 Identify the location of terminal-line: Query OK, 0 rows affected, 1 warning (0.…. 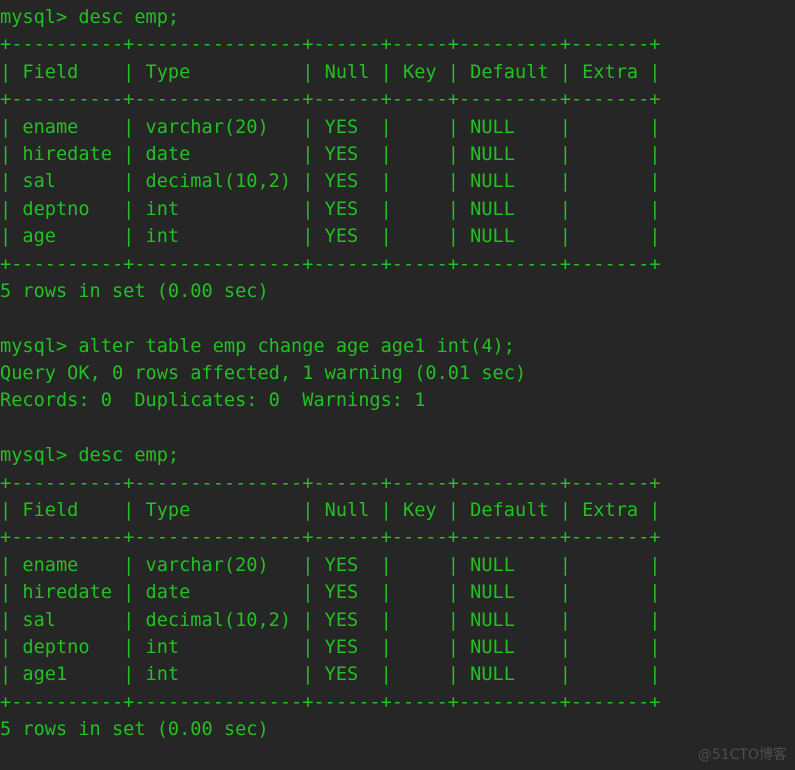
(263, 374).